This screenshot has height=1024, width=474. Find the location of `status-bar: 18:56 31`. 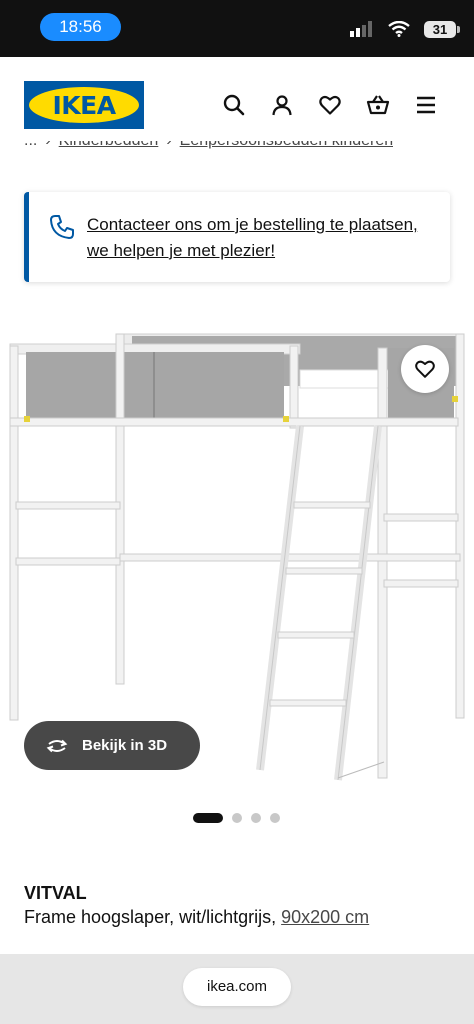

status-bar: 18:56 31 is located at coordinates (237, 28).